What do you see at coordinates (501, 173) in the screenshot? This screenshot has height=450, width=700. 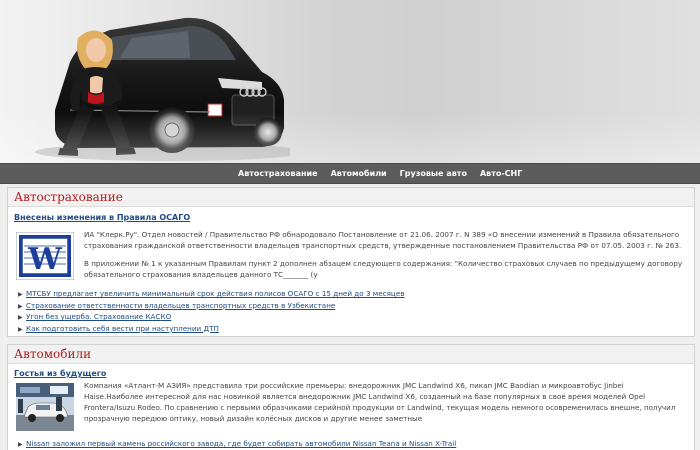 I see `nav-item-avto-sng: Авто-СНГ` at bounding box center [501, 173].